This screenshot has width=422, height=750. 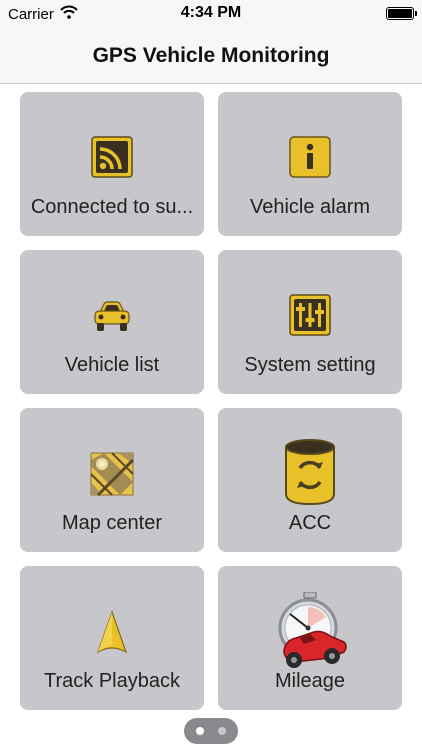 I want to click on tile-label: Track Playback, so click(x=112, y=681).